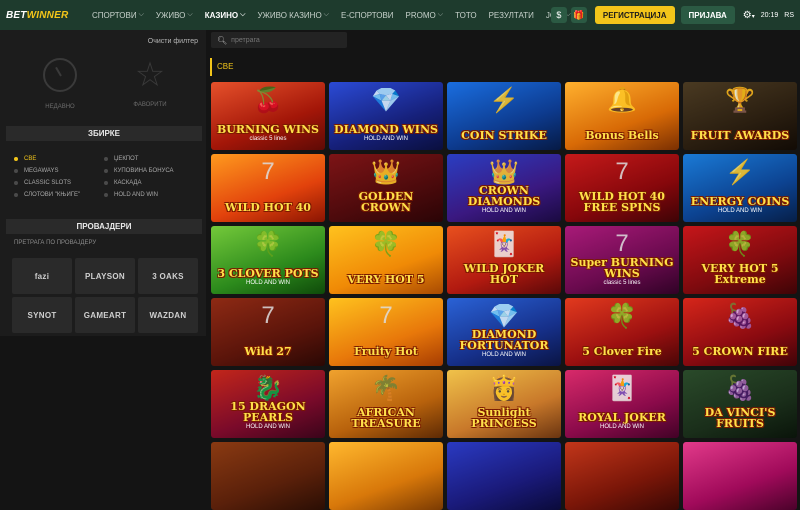 The height and width of the screenshot is (510, 800). I want to click on game-tile: 🍀 3 CLOVER POTS HOLD AND WIN, so click(268, 260).